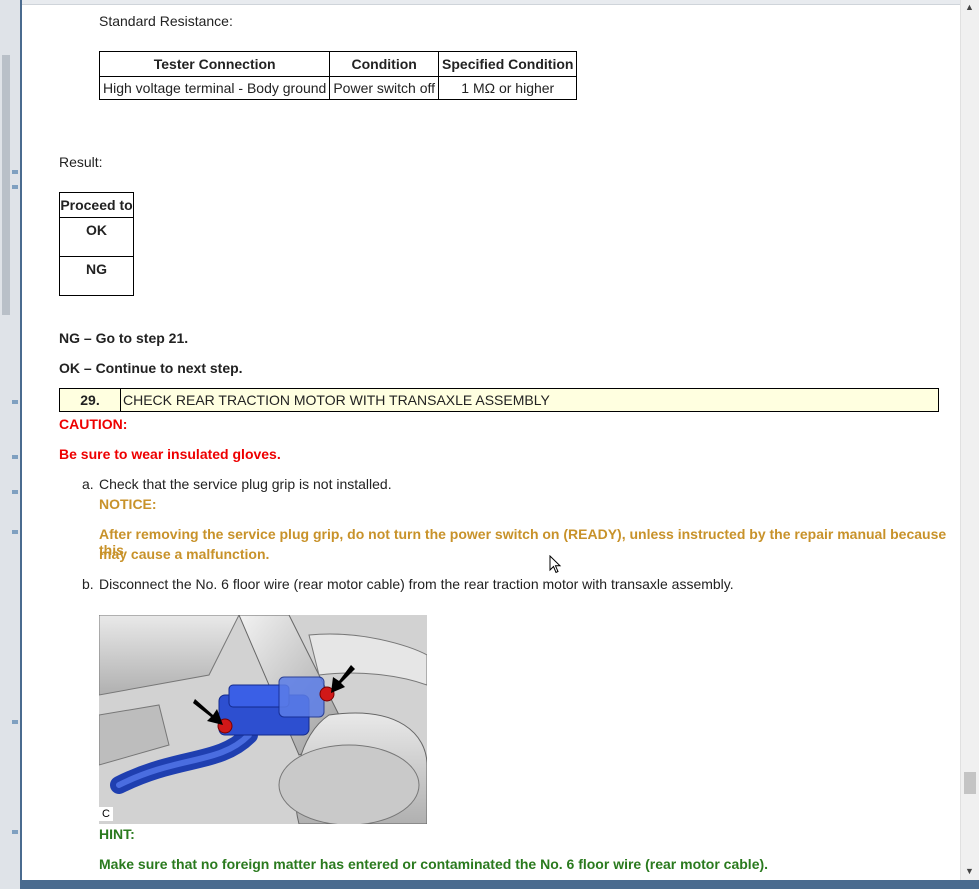  What do you see at coordinates (117, 834) in the screenshot?
I see `hint-label: HINT:` at bounding box center [117, 834].